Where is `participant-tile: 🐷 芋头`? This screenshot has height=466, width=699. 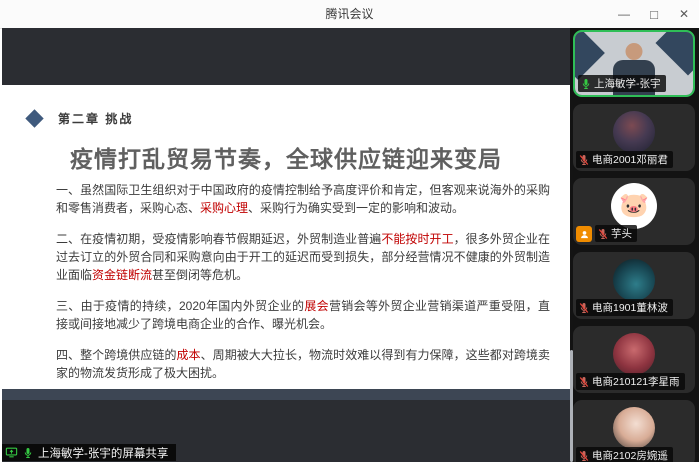 participant-tile: 🐷 芋头 is located at coordinates (634, 211).